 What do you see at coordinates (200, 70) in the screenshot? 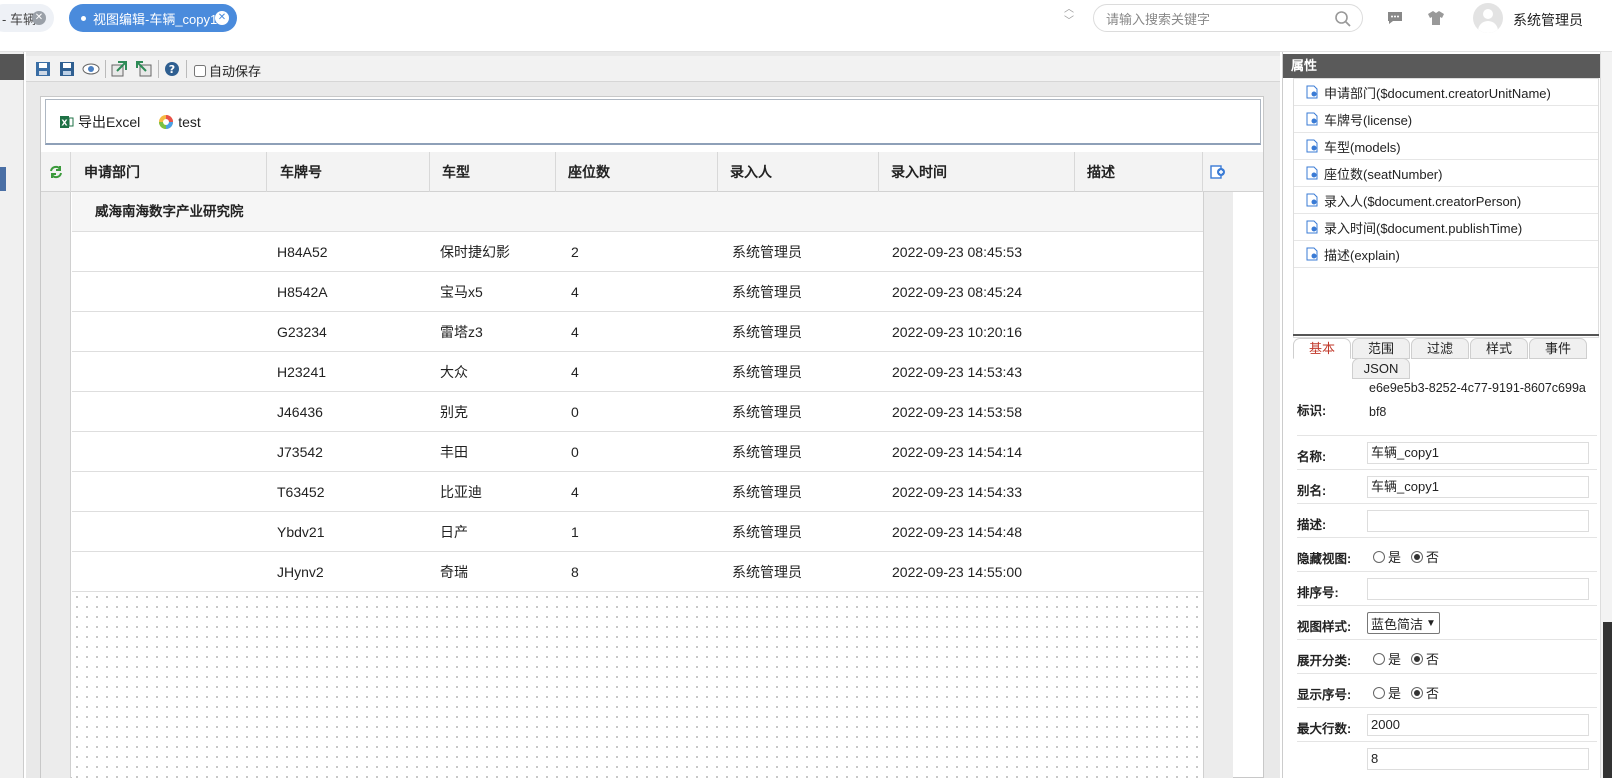
I see `autosave-toggle` at bounding box center [200, 70].